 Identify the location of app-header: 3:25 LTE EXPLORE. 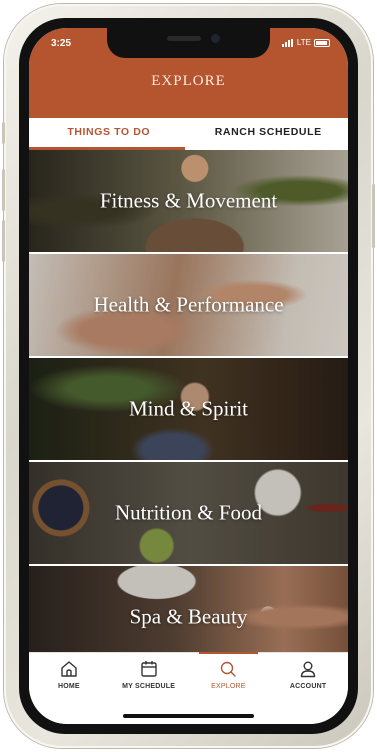
(188, 73).